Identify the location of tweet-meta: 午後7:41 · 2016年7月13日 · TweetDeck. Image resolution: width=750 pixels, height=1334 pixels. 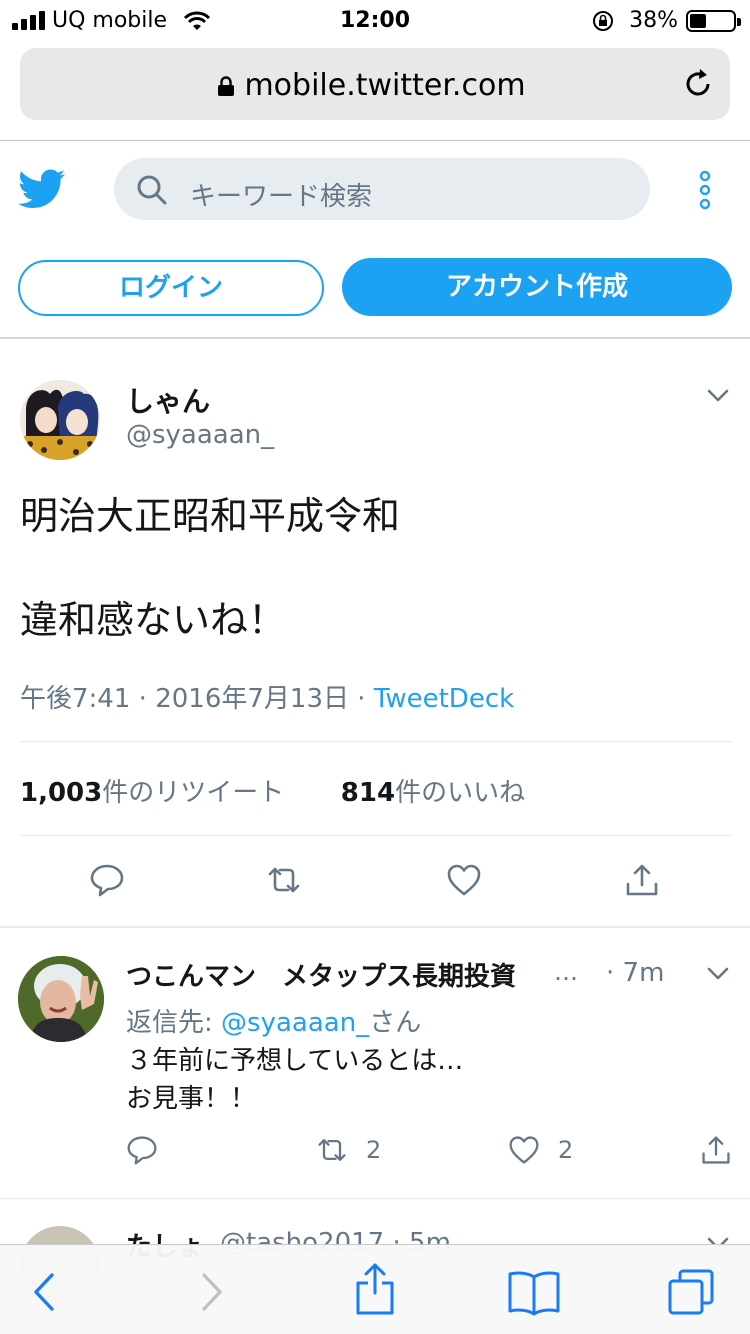
(267, 696).